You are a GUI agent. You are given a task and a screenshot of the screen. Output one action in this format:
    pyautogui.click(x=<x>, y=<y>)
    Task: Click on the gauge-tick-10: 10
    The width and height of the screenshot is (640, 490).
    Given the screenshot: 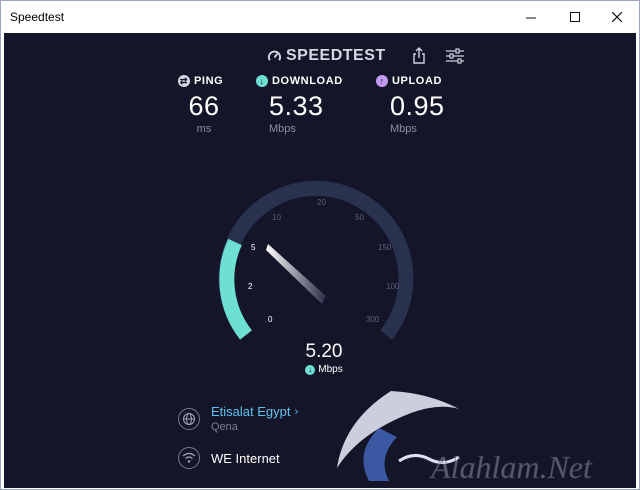 What is the action you would take?
    pyautogui.click(x=276, y=217)
    